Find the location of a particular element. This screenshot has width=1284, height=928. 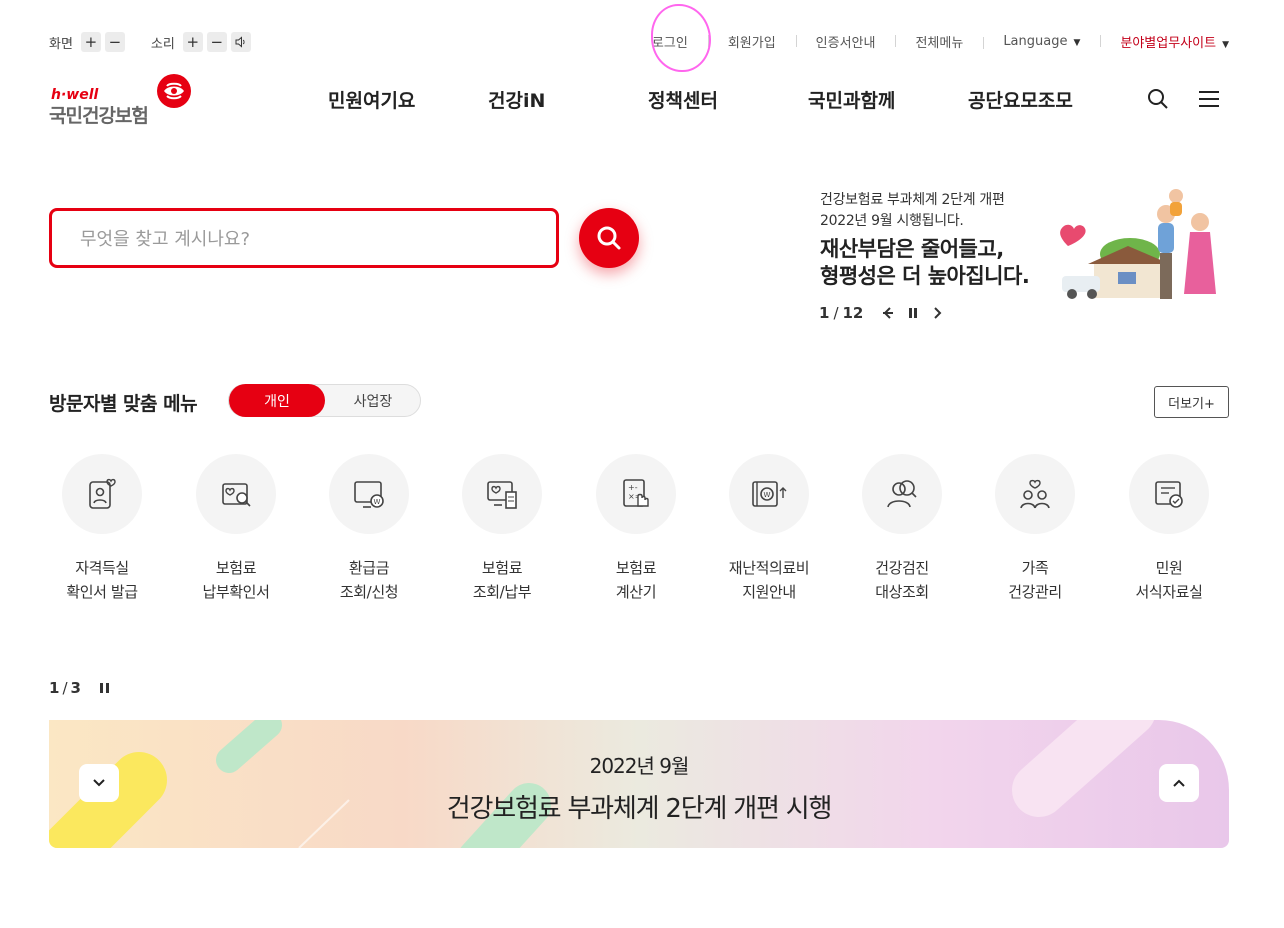

quick-menu-item: 보험료 조회/납부 is located at coordinates (502, 529).